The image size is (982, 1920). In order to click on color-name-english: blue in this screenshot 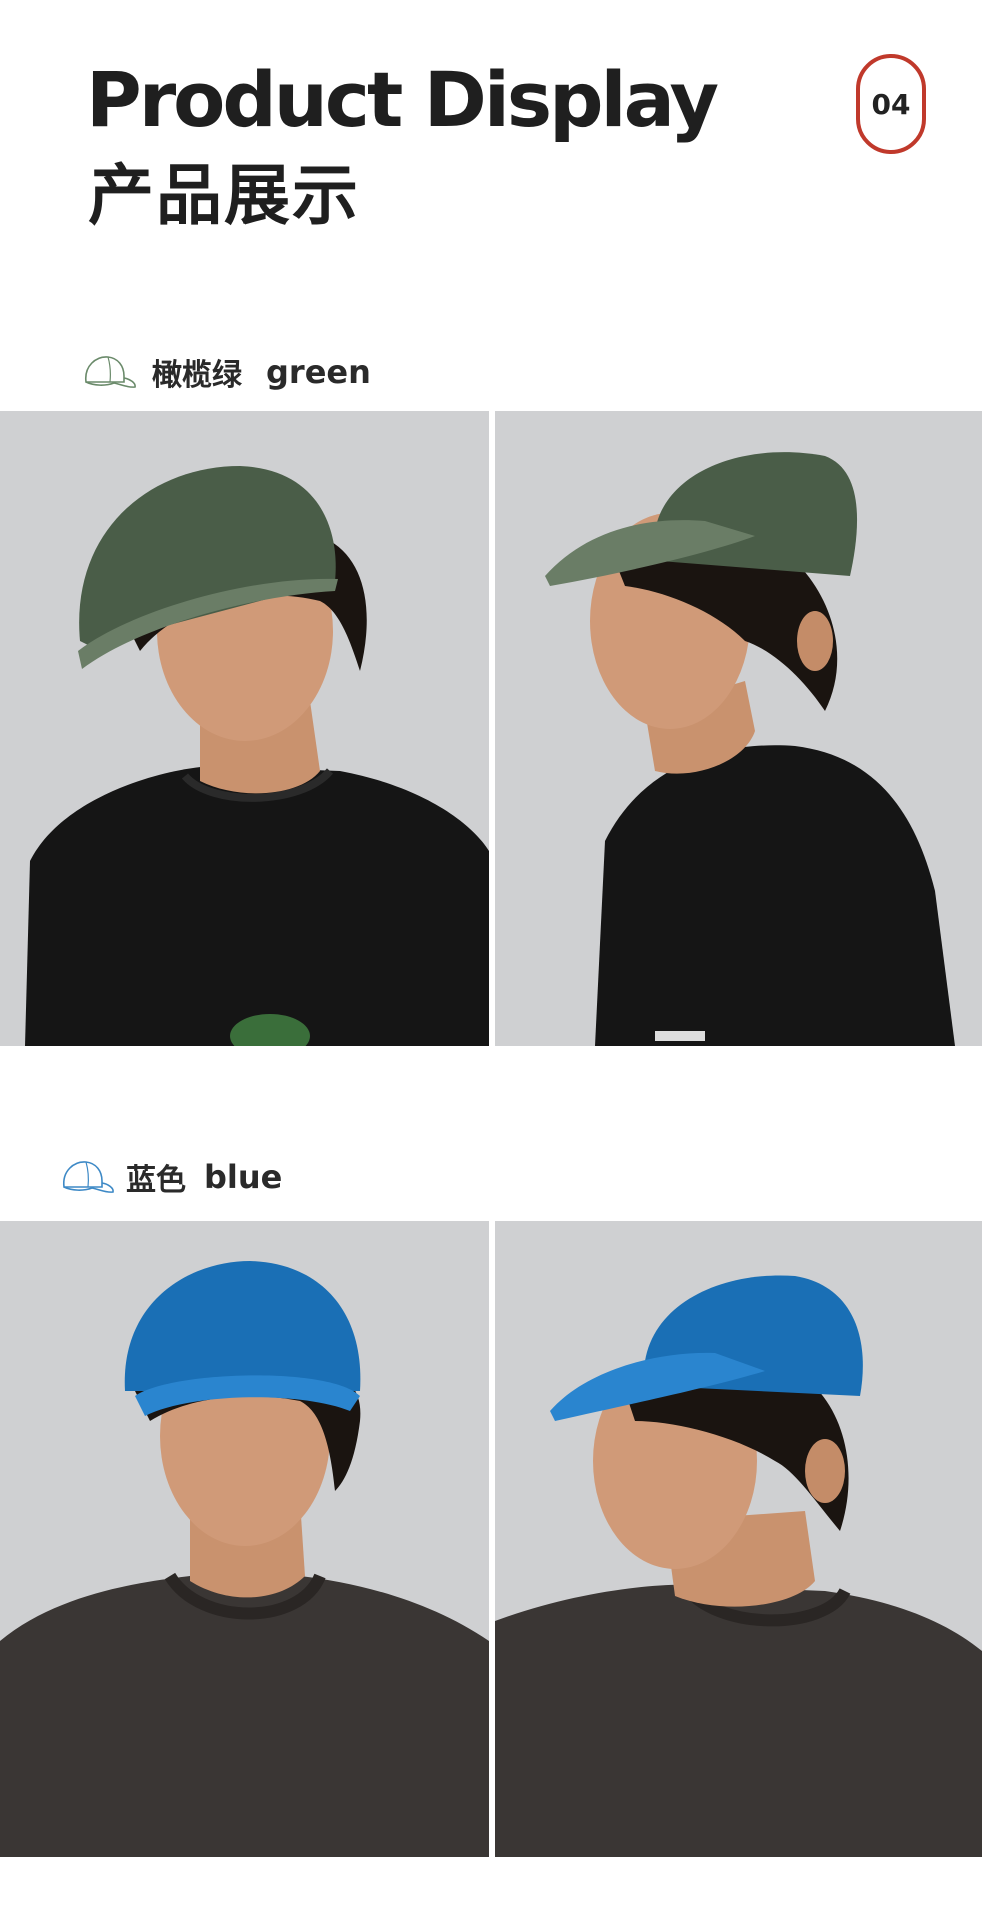, I will do `click(243, 1177)`.